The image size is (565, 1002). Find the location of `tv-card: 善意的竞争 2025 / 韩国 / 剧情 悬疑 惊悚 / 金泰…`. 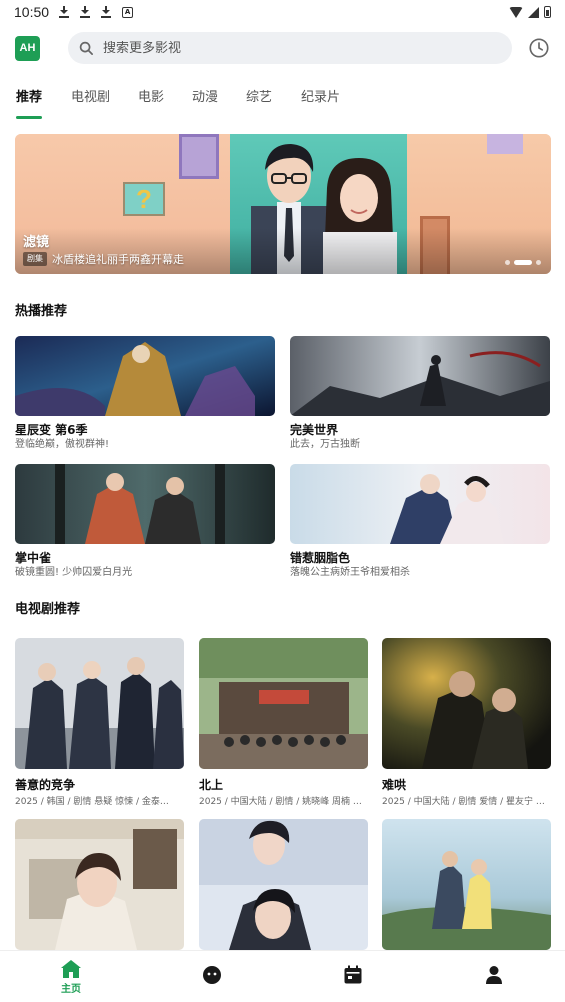

tv-card: 善意的竞争 2025 / 韩国 / 剧情 悬疑 惊悚 / 金泰… is located at coordinates (99, 723).